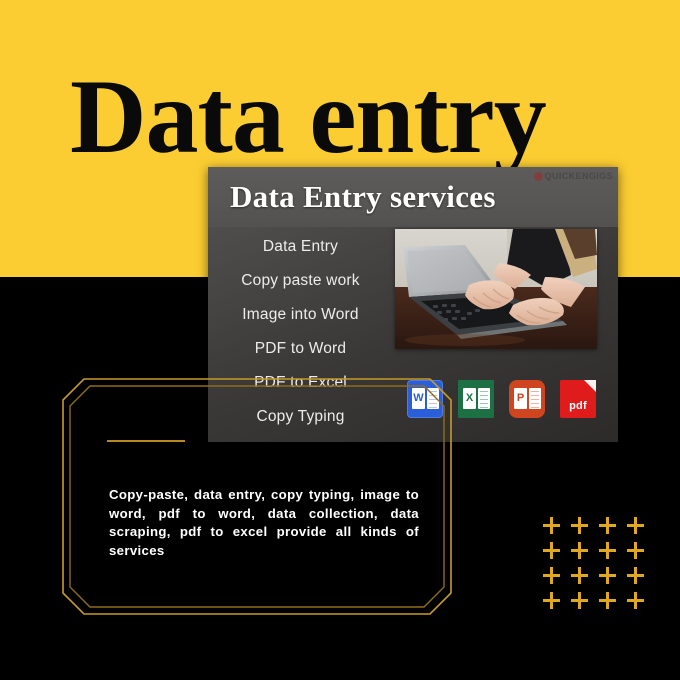 This screenshot has width=680, height=680. What do you see at coordinates (496, 289) in the screenshot?
I see `laptop-typing-photo` at bounding box center [496, 289].